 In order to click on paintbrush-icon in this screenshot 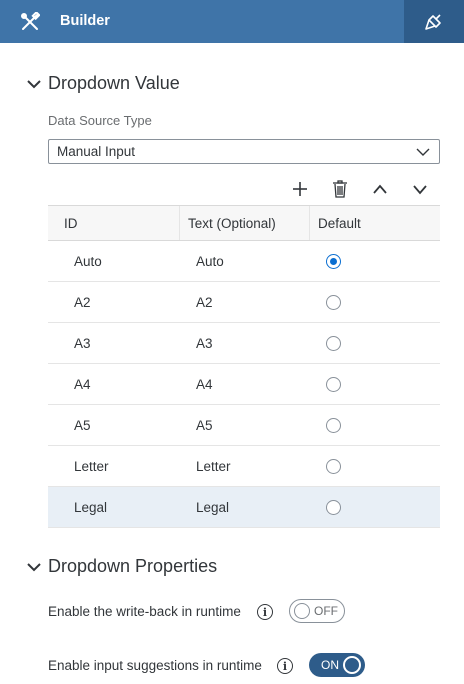, I will do `click(433, 21)`.